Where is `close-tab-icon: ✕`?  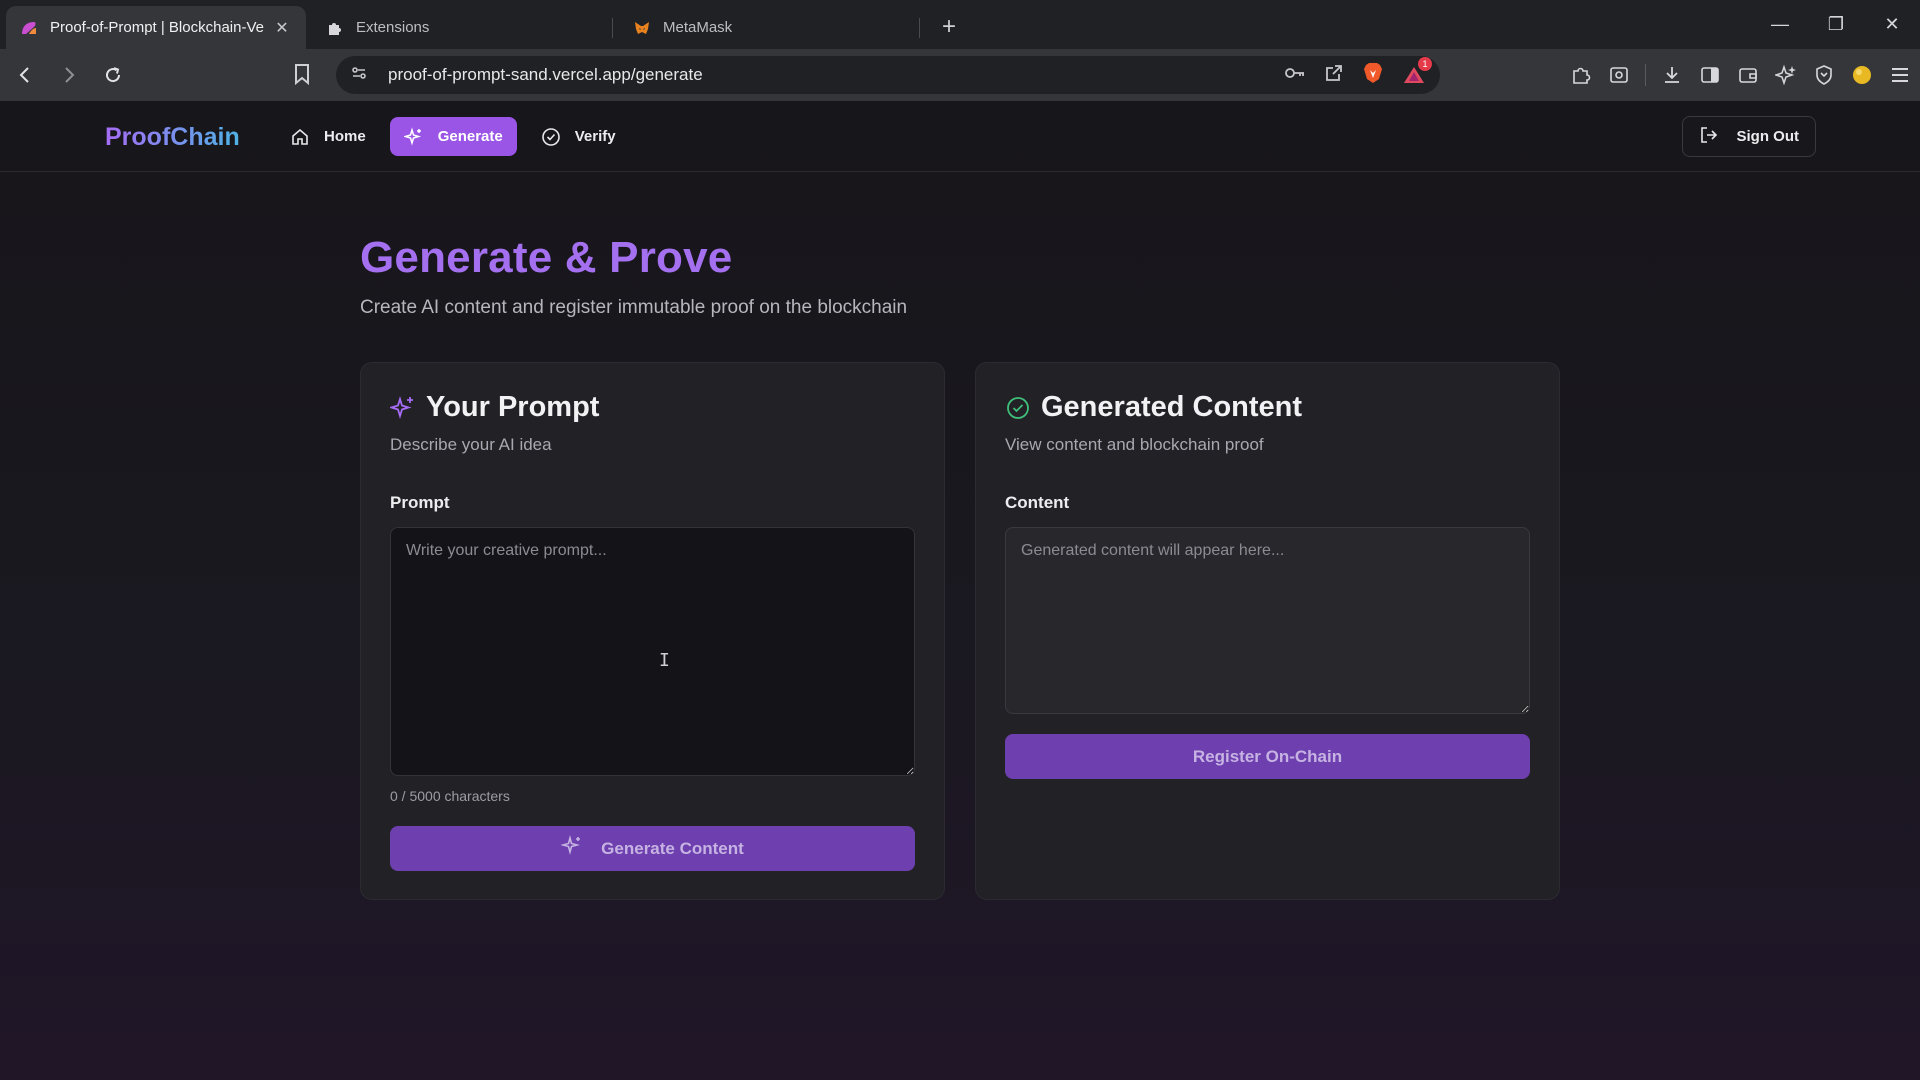
close-tab-icon: ✕ is located at coordinates (282, 28).